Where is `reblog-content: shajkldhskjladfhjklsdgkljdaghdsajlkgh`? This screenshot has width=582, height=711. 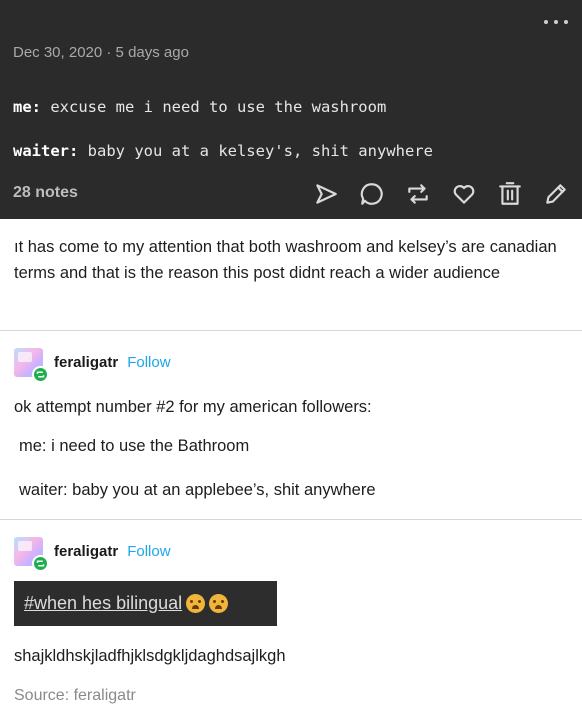 reblog-content: shajkldhskjladfhjklsdgkljdaghdsajlkgh is located at coordinates (291, 656).